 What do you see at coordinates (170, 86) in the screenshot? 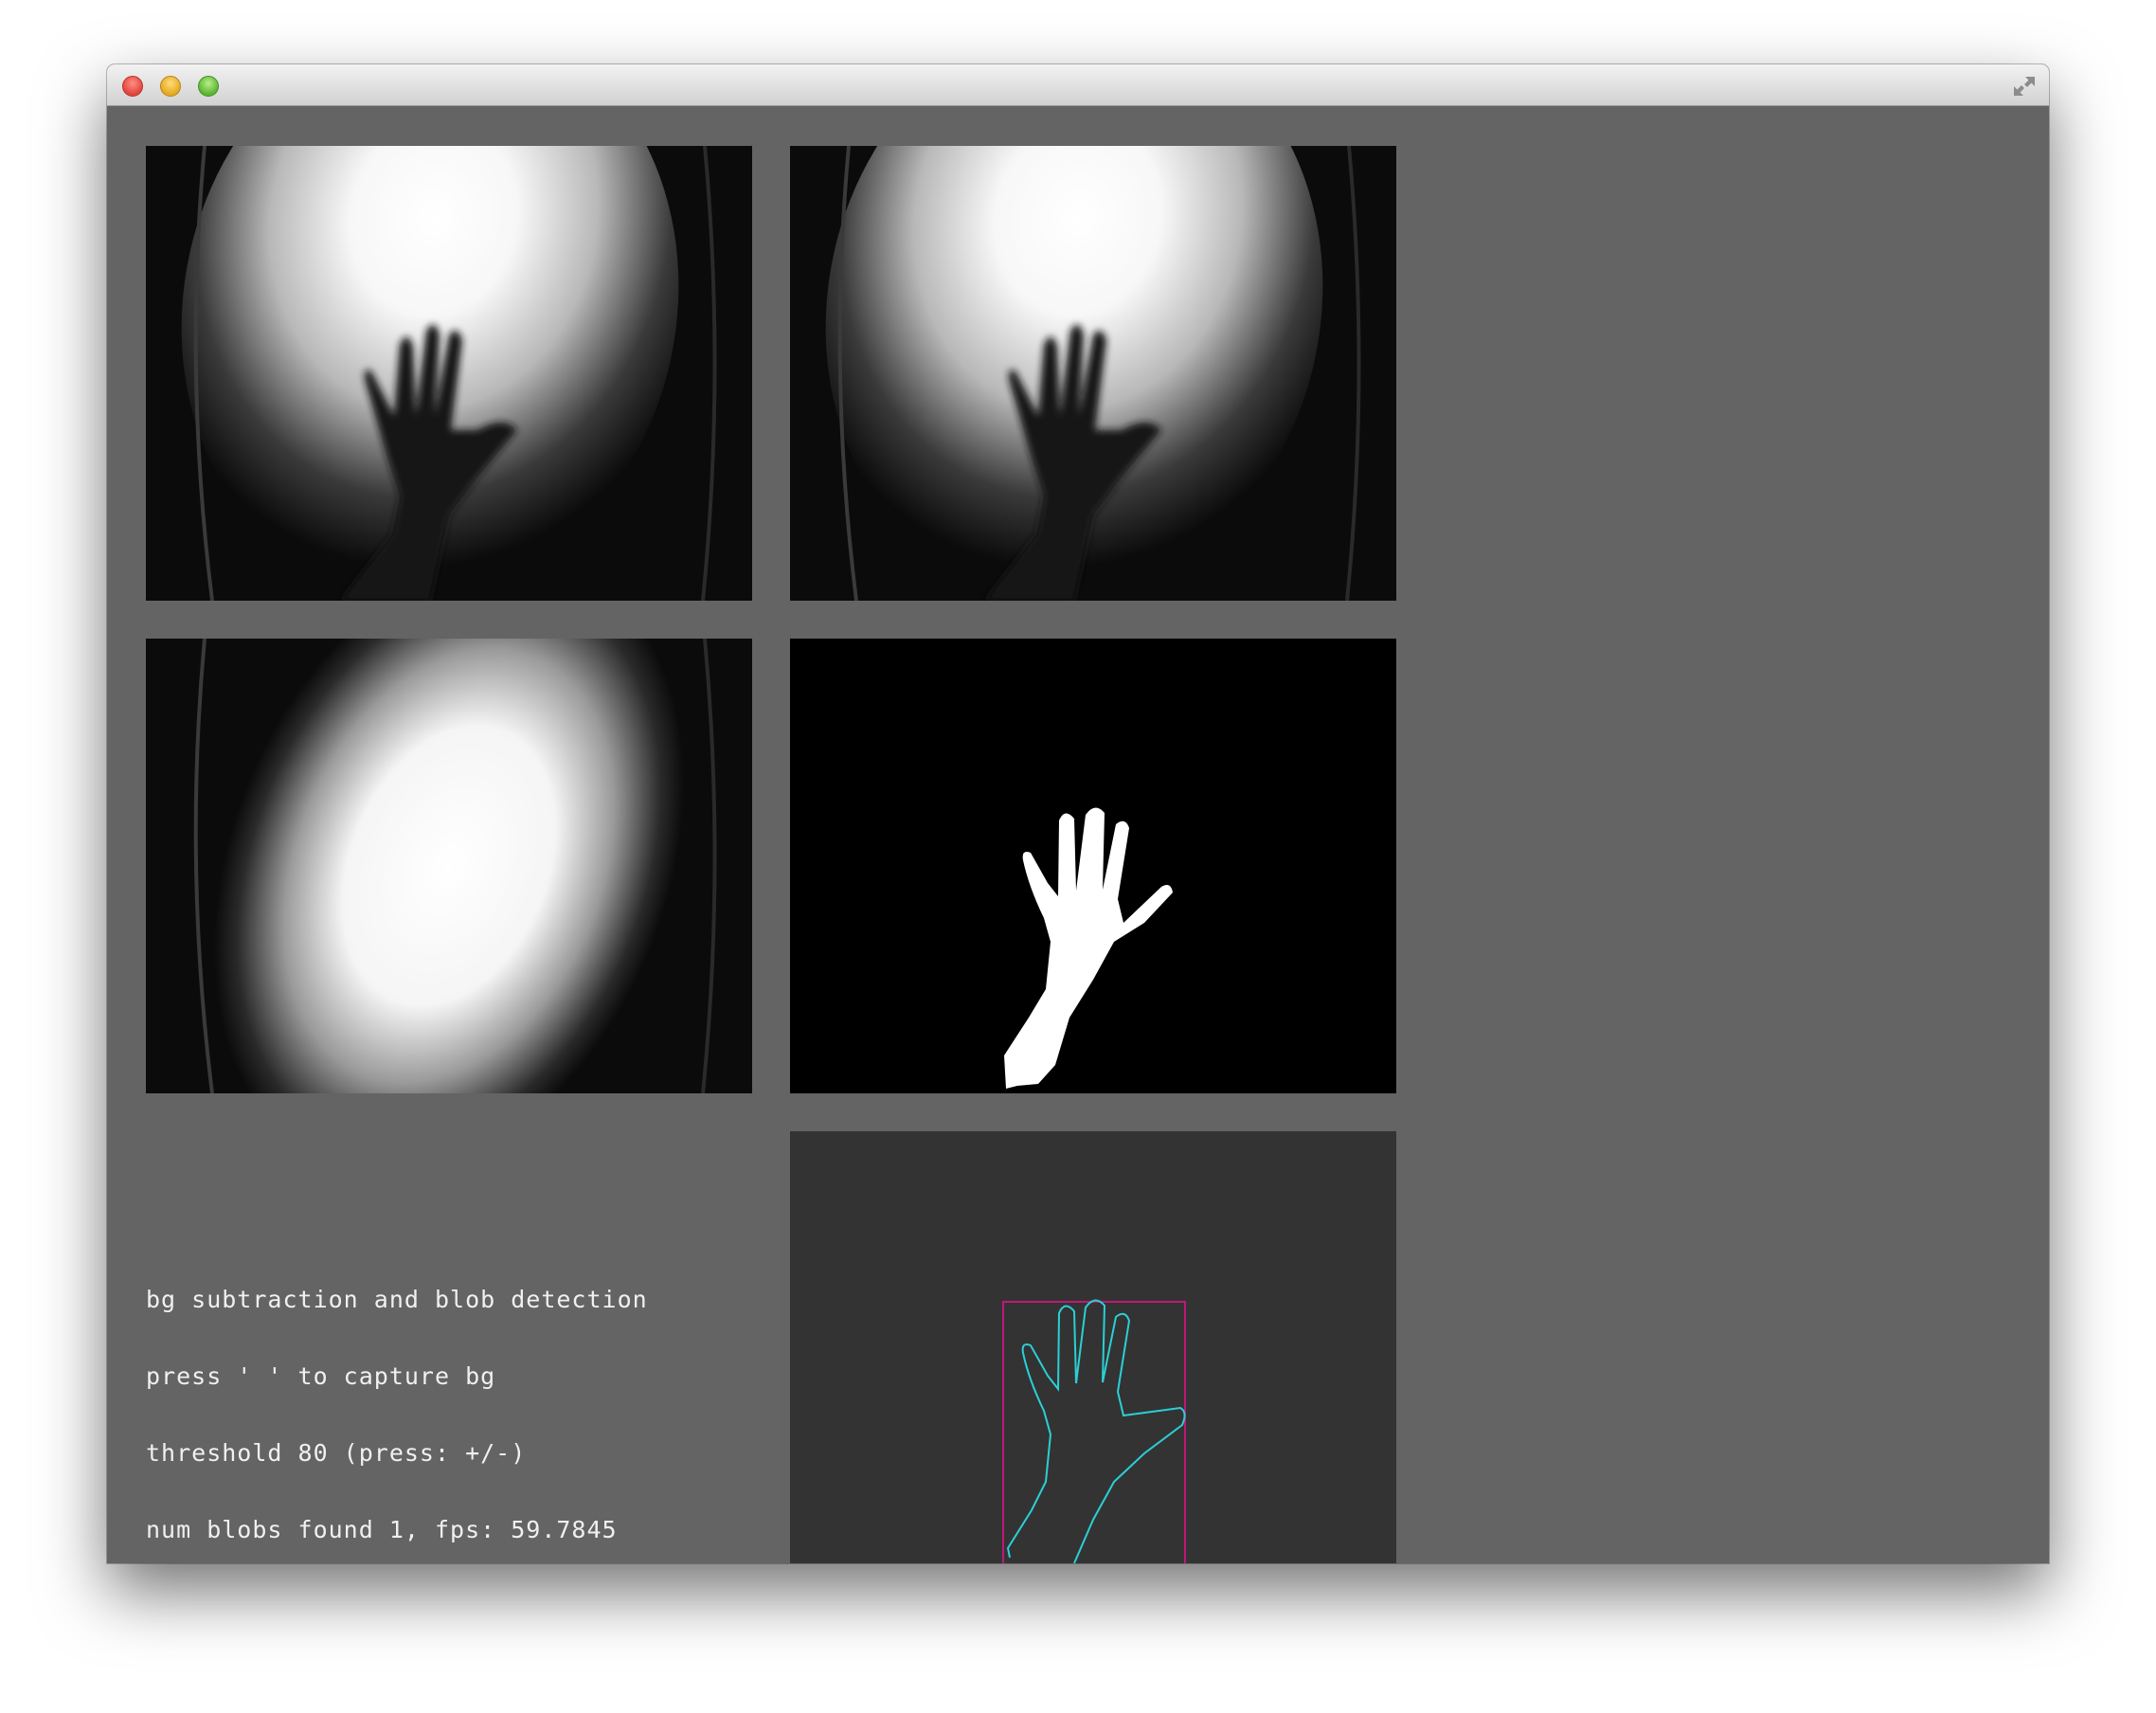
I see `minimize-button` at bounding box center [170, 86].